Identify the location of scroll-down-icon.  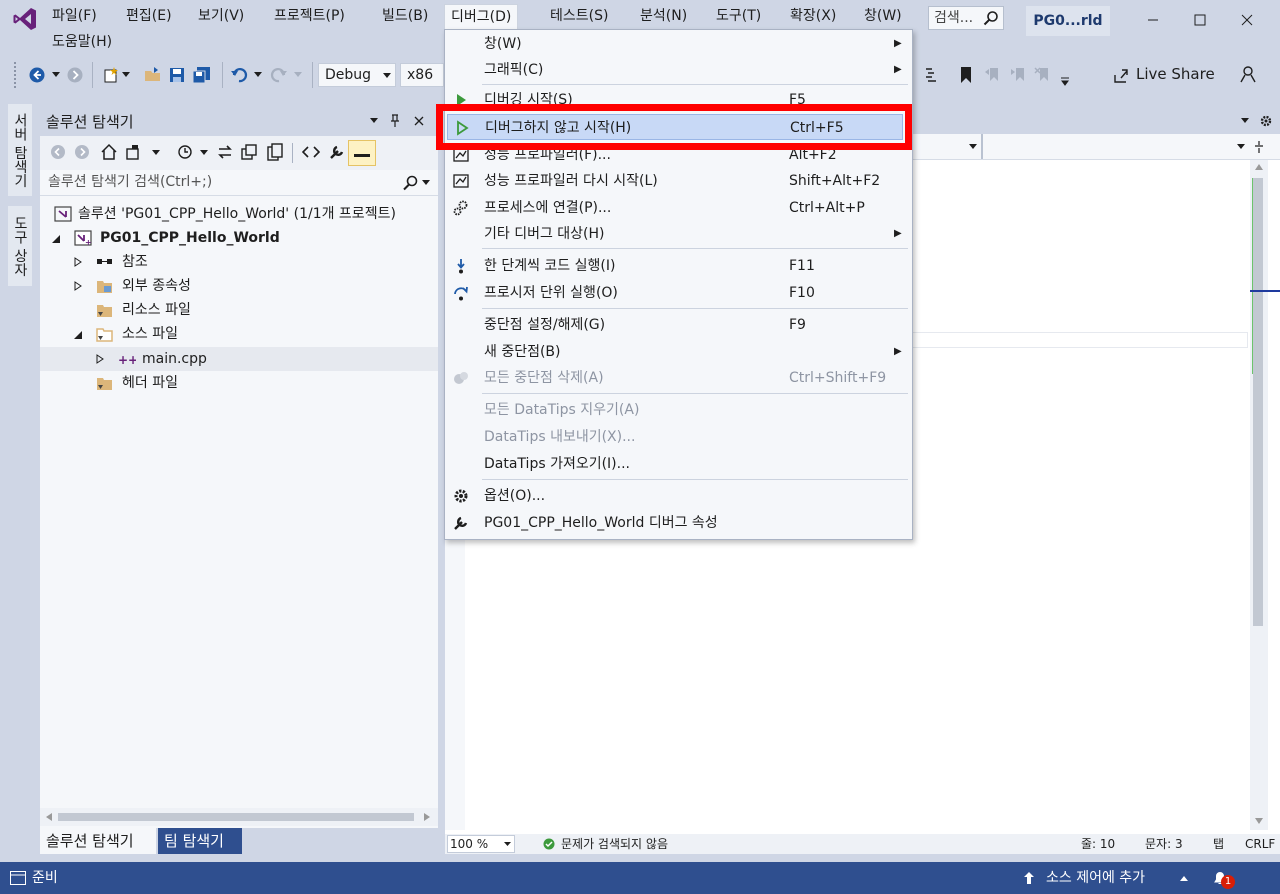
(1259, 821).